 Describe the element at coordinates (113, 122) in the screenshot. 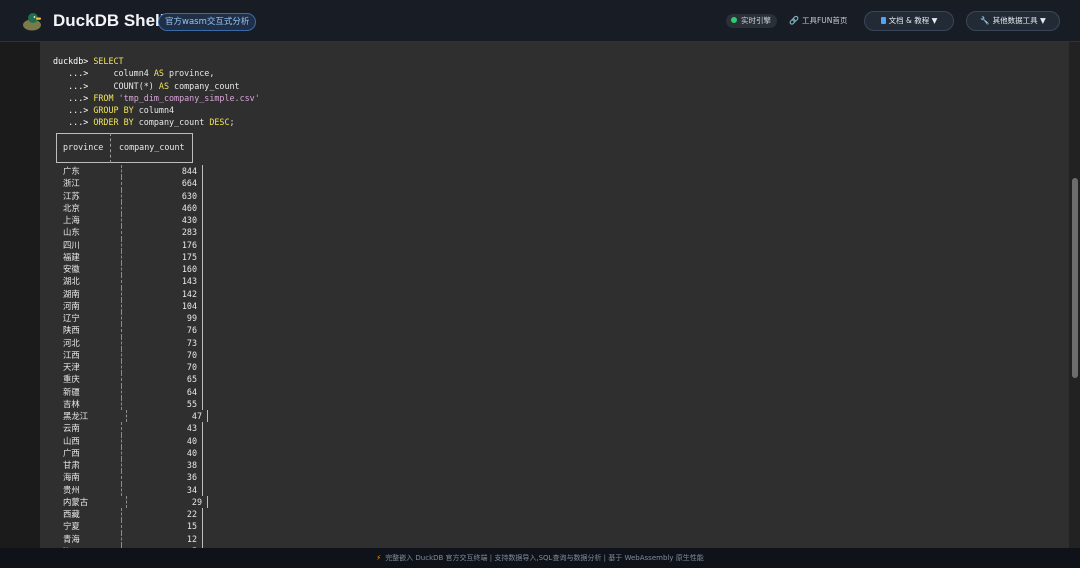

I see `sql-keyword: ORDER BY` at that location.